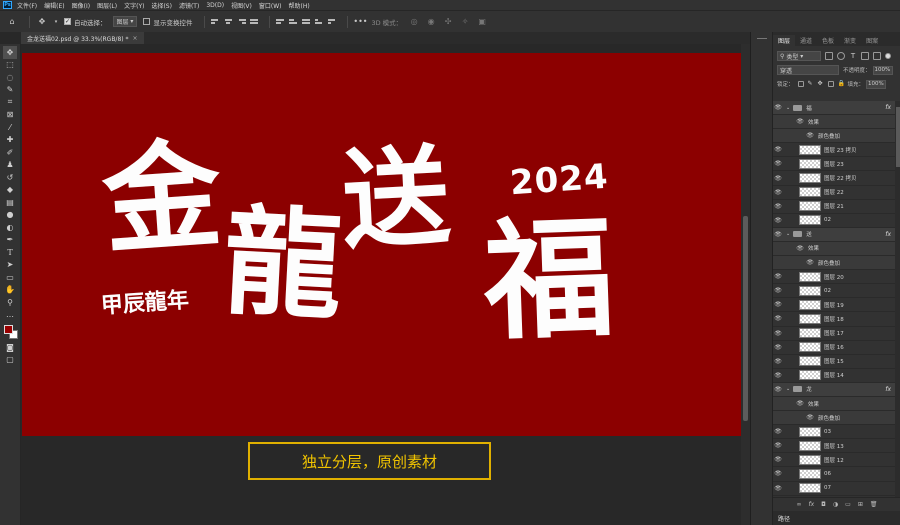 The width and height of the screenshot is (900, 525). Describe the element at coordinates (81, 5) in the screenshot. I see `menu-image: 图像(I)` at that location.